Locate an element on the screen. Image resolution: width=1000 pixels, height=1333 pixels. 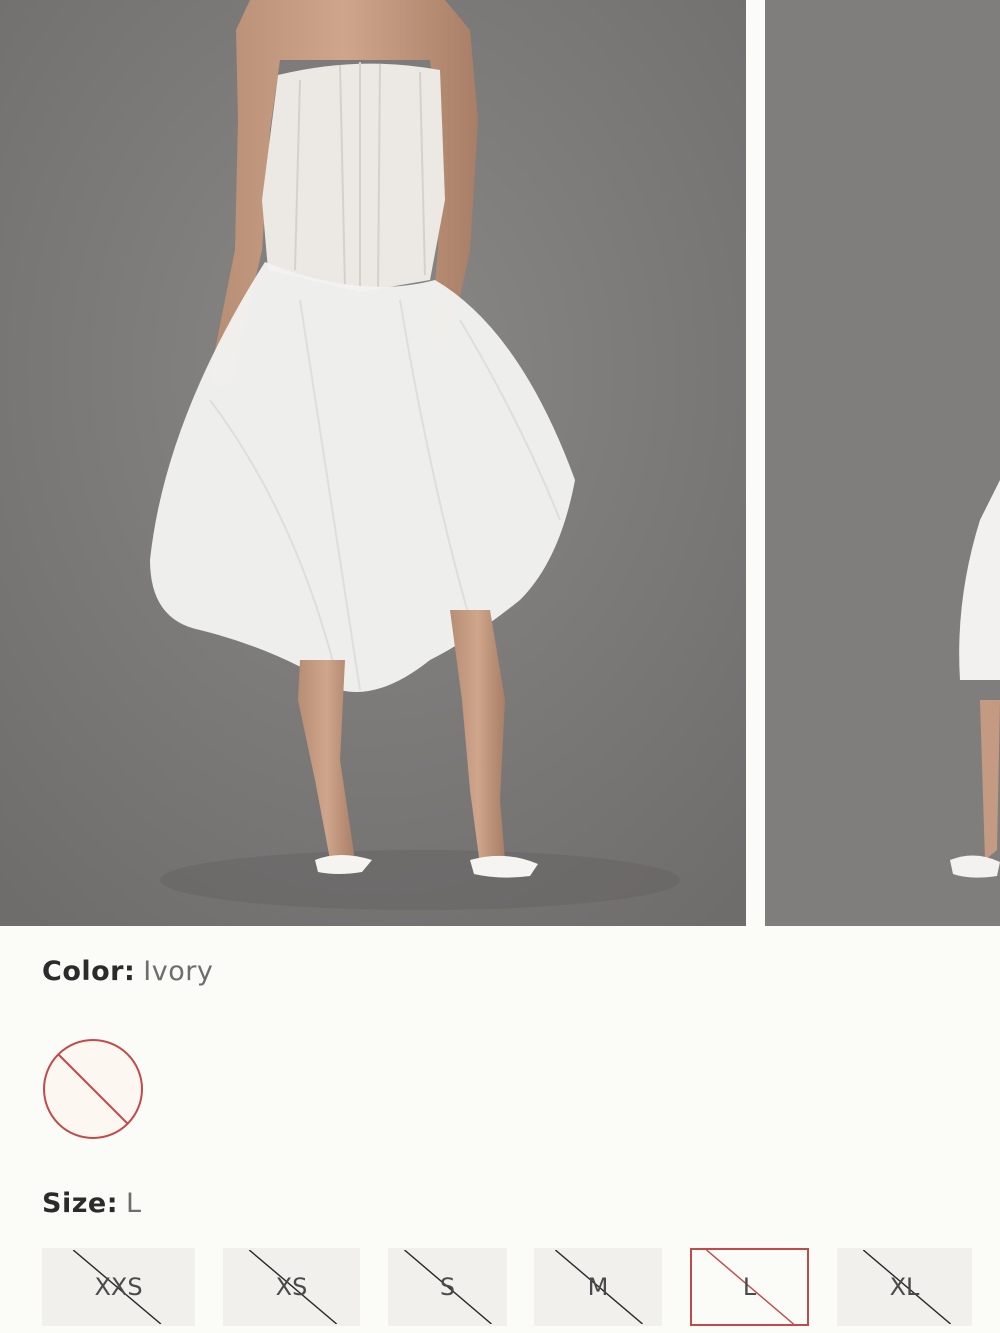
size-option-label: XXS is located at coordinates (118, 1287).